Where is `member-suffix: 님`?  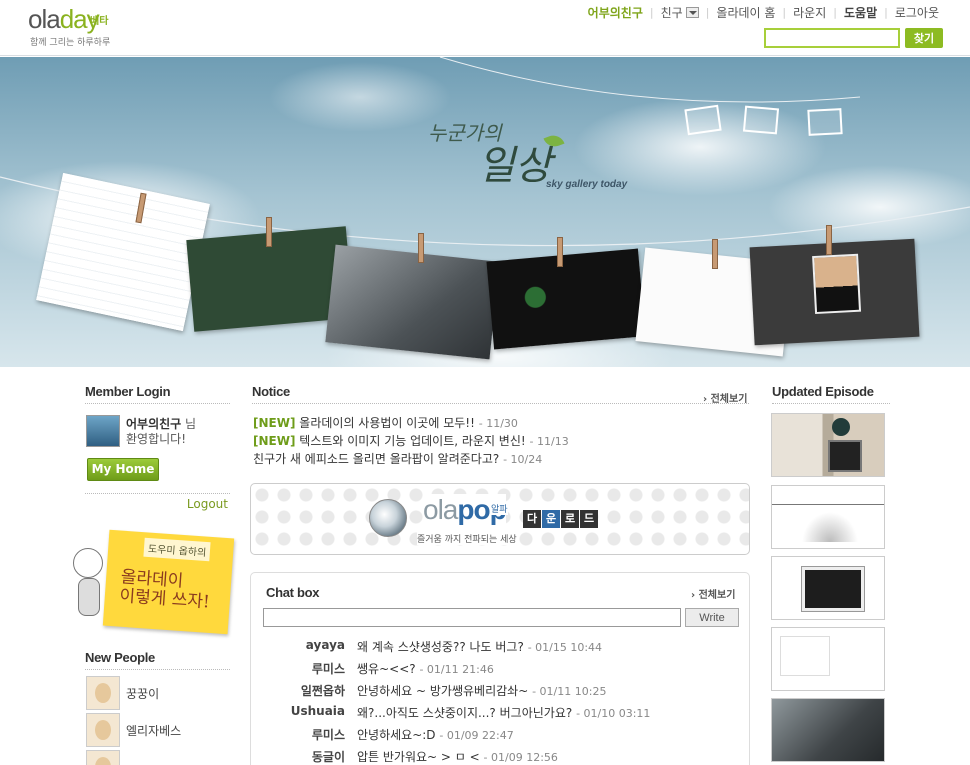
member-suffix: 님 is located at coordinates (191, 424).